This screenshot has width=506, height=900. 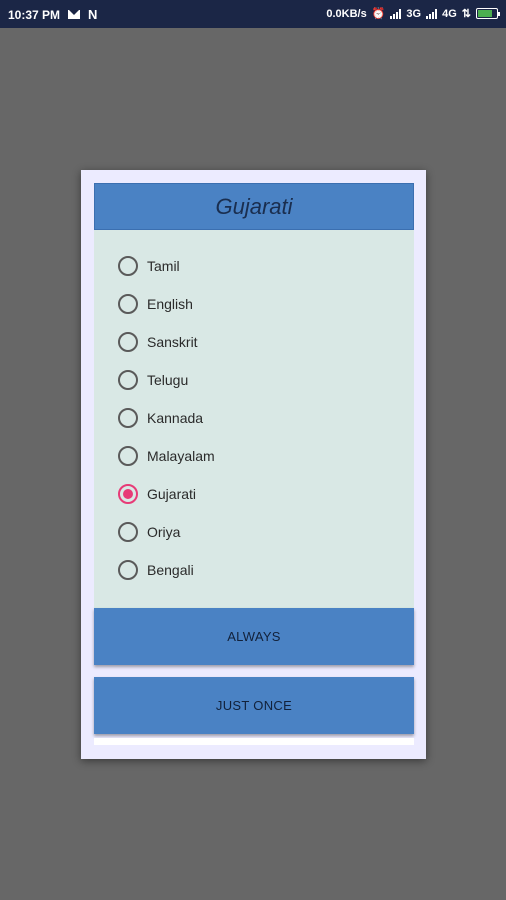 I want to click on always-button: ALWAYS, so click(x=254, y=636).